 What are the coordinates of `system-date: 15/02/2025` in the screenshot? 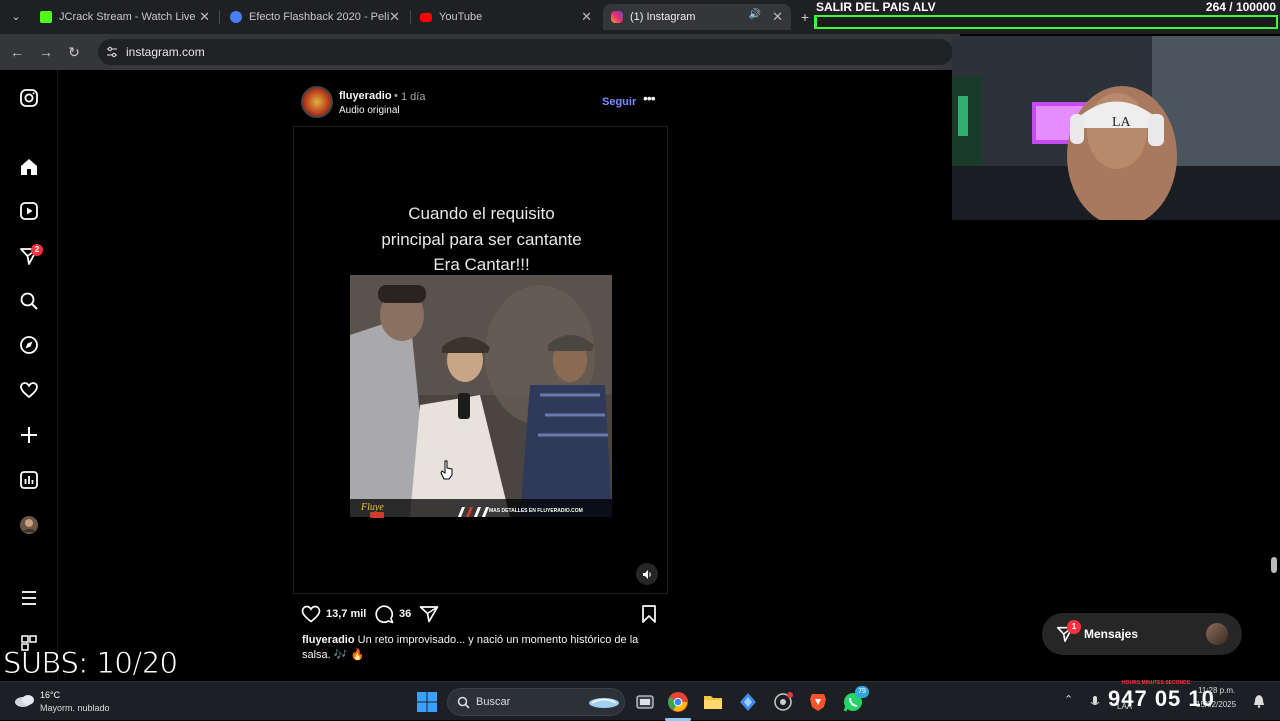 It's located at (1216, 704).